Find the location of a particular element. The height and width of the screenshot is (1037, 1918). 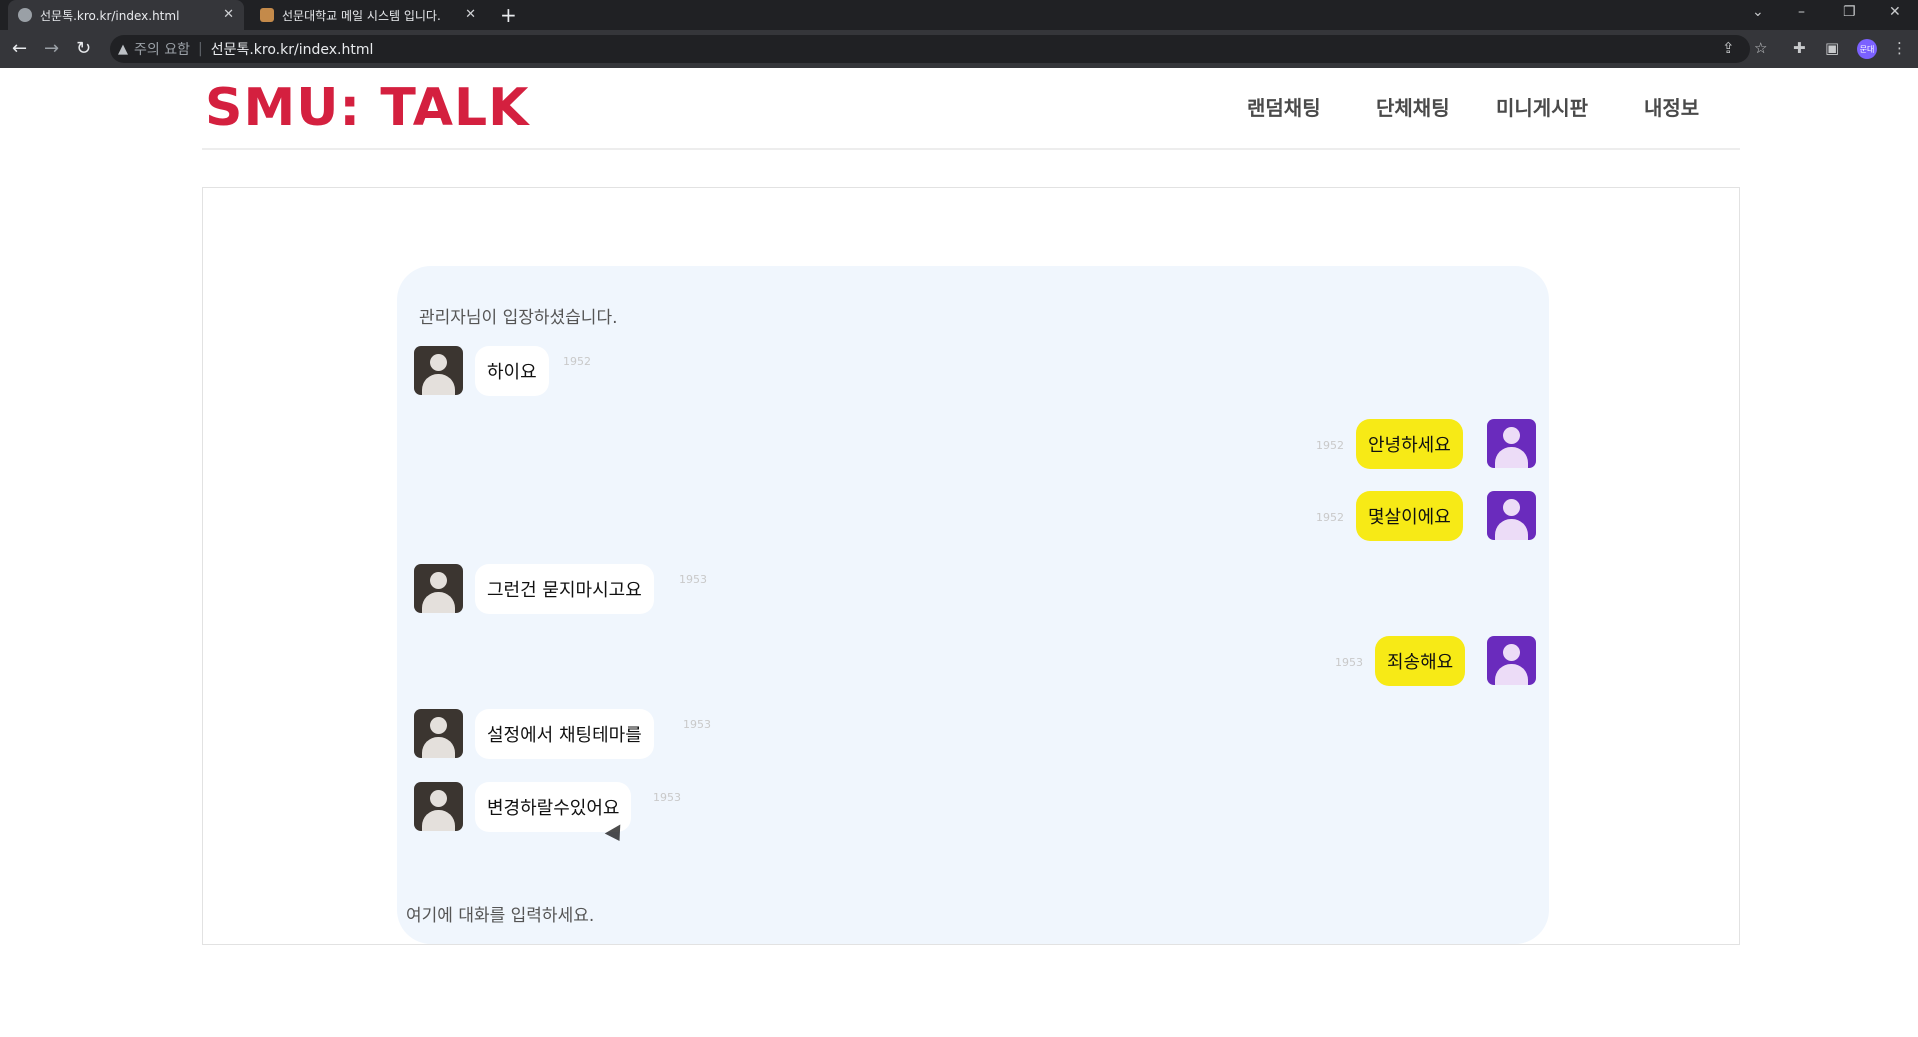

new-tab-button: + is located at coordinates (508, 15).